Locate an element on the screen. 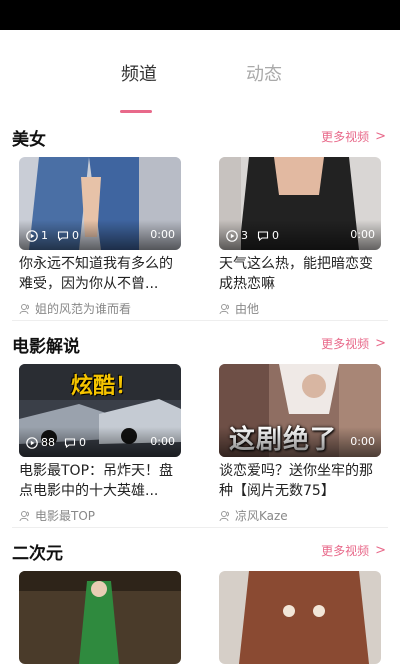 The width and height of the screenshot is (400, 664). author-name: 由他 is located at coordinates (247, 309).